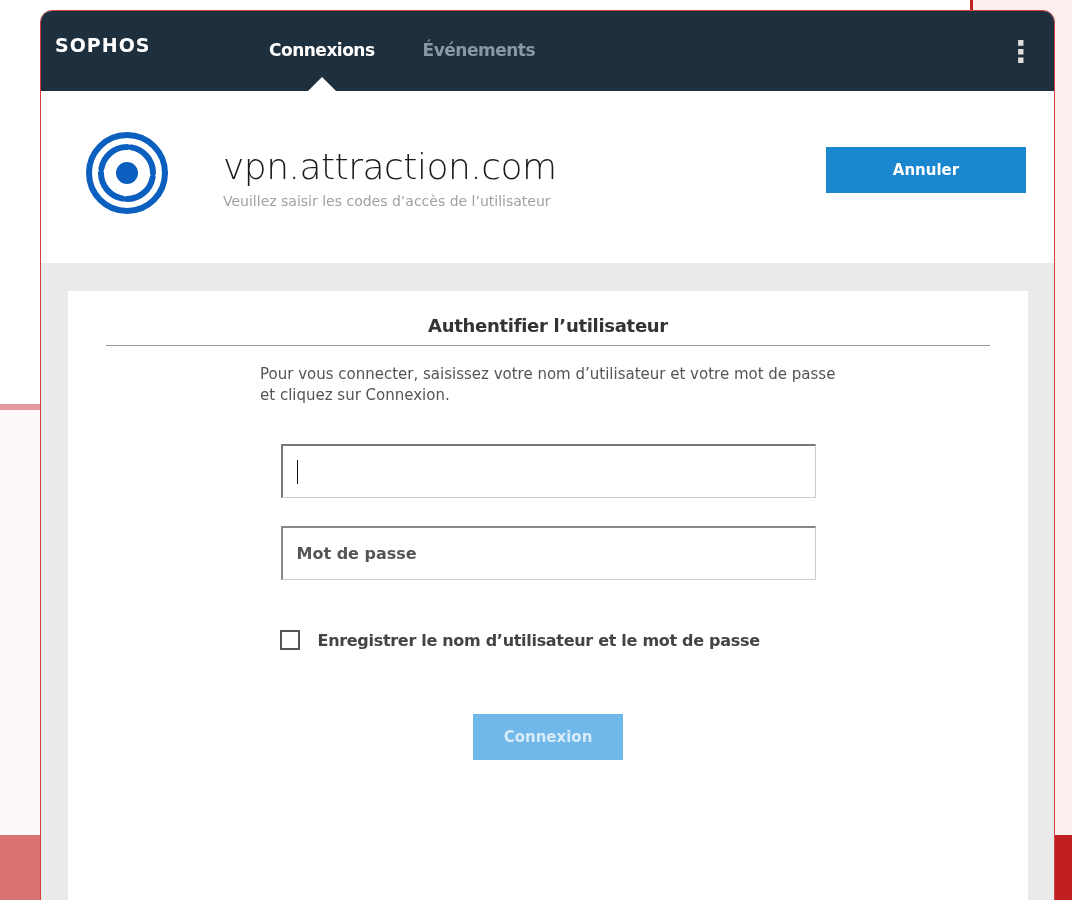 Image resolution: width=1072 pixels, height=900 pixels. Describe the element at coordinates (538, 640) in the screenshot. I see `remember-label: Enregistrer le nom d’utilisateur et le mot de passe` at that location.